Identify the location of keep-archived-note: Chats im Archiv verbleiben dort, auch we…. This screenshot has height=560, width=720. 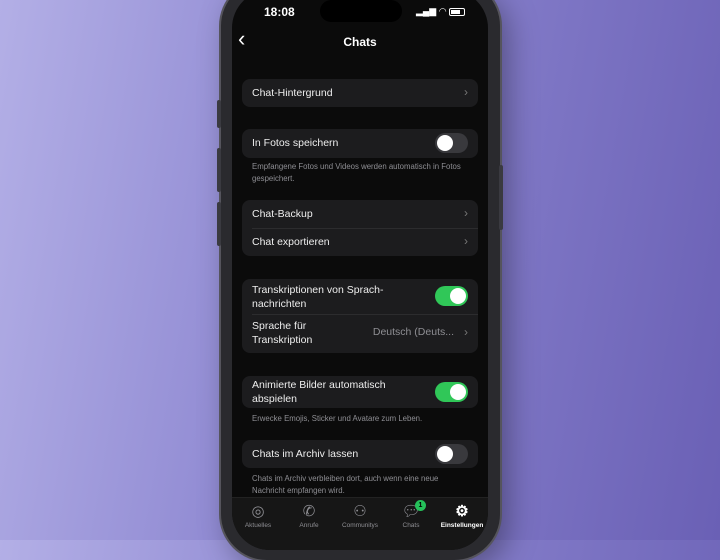
(345, 484).